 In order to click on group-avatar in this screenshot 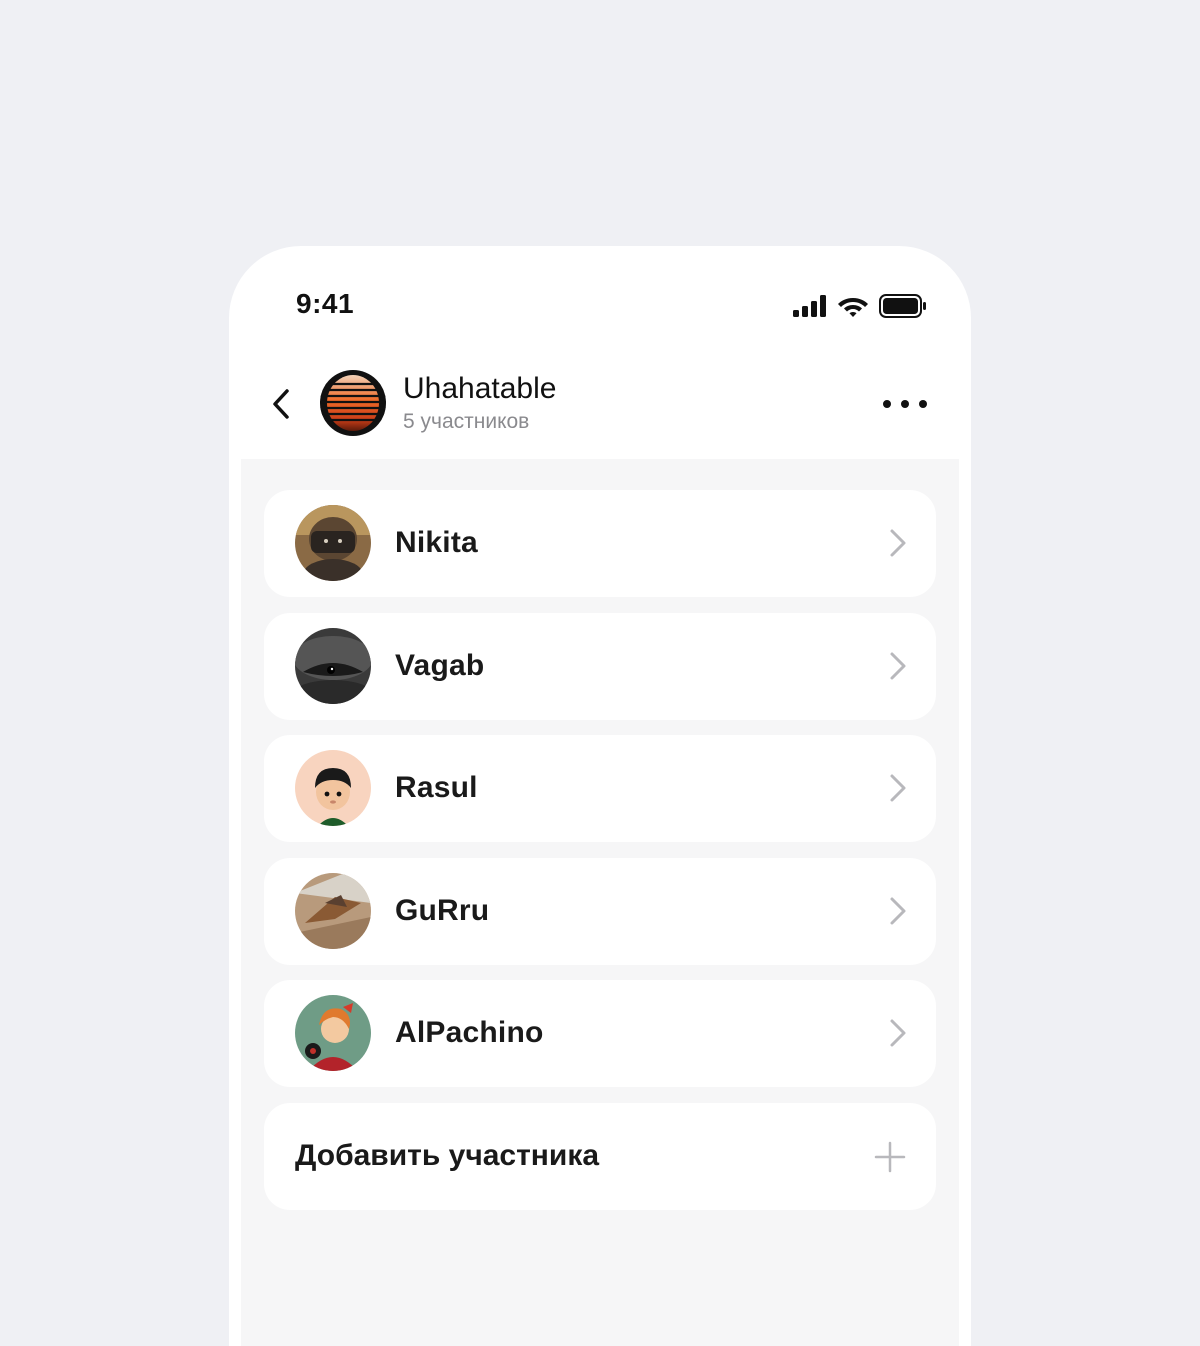, I will do `click(353, 403)`.